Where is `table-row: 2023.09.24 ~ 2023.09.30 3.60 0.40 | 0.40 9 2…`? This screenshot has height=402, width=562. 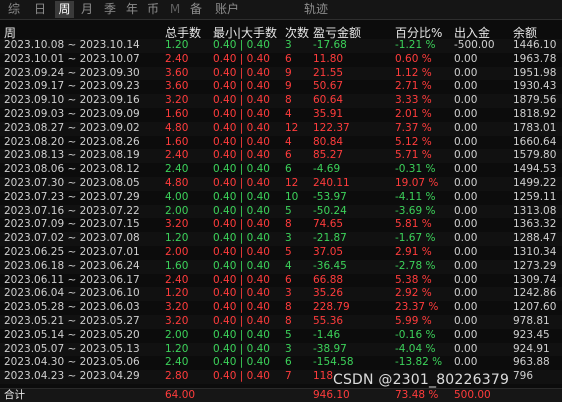 table-row: 2023.09.24 ~ 2023.09.30 3.60 0.40 | 0.40 9 2… is located at coordinates (281, 73).